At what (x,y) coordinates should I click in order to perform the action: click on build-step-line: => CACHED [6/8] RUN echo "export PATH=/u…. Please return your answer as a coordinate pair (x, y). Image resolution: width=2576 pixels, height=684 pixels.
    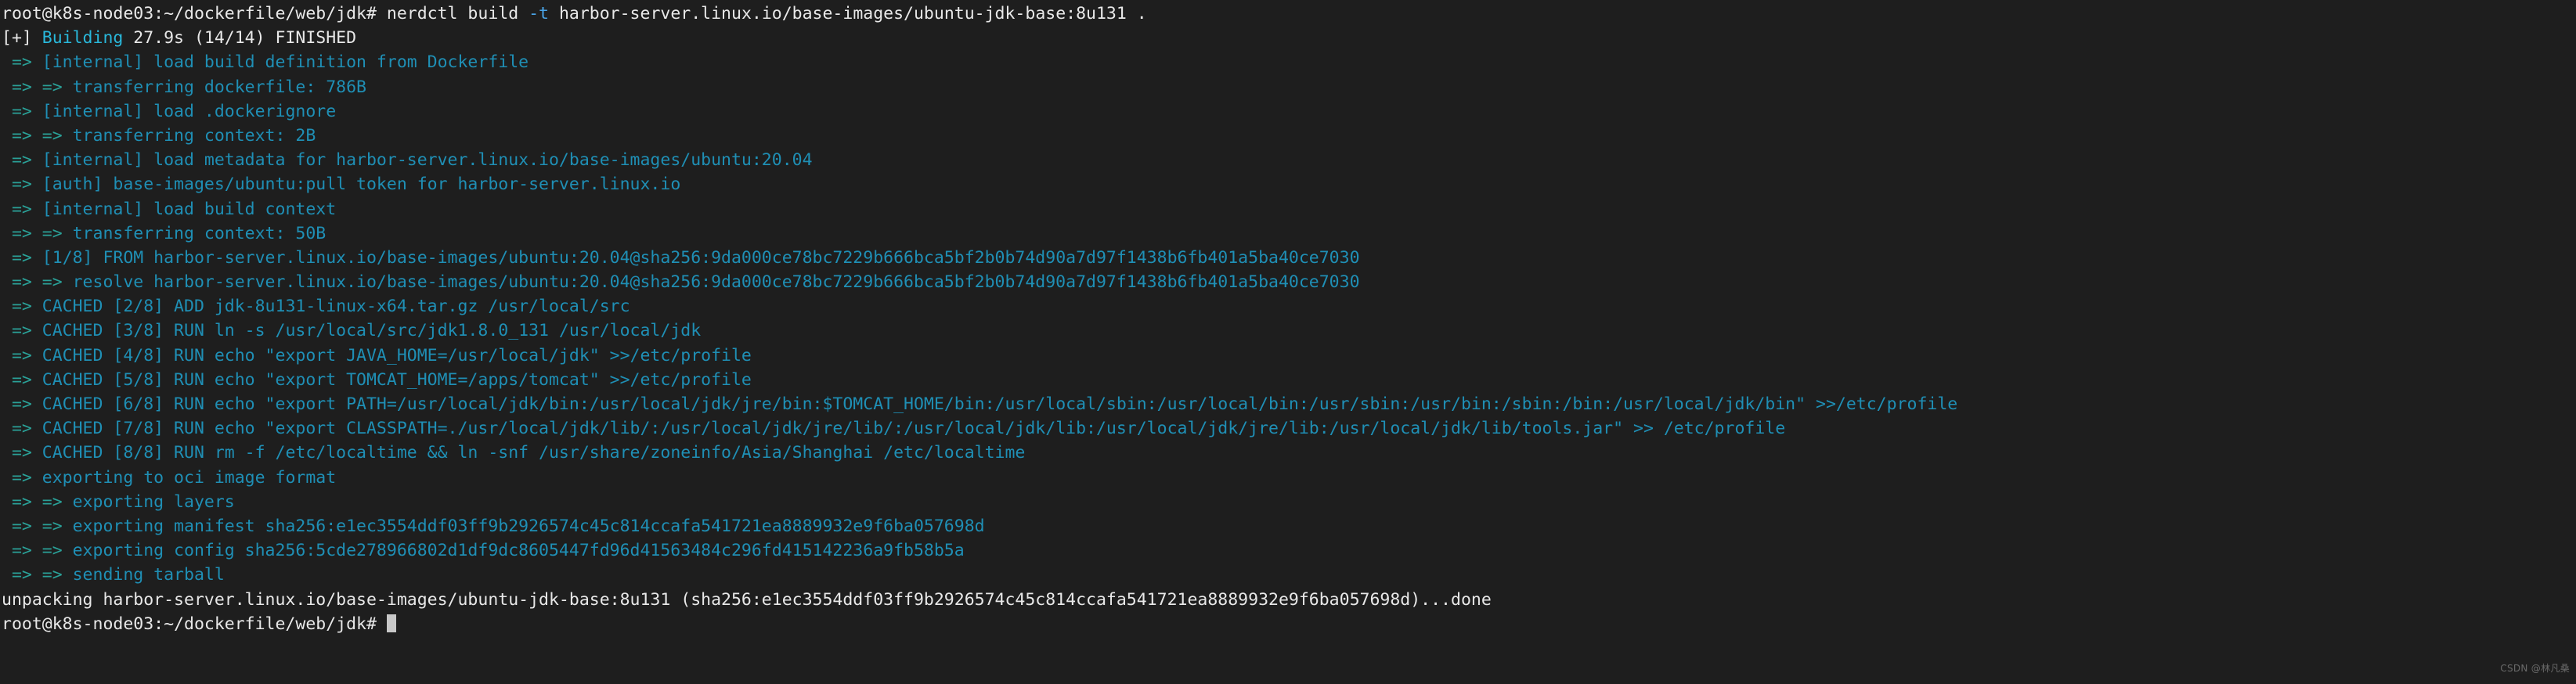
    Looking at the image, I should click on (979, 404).